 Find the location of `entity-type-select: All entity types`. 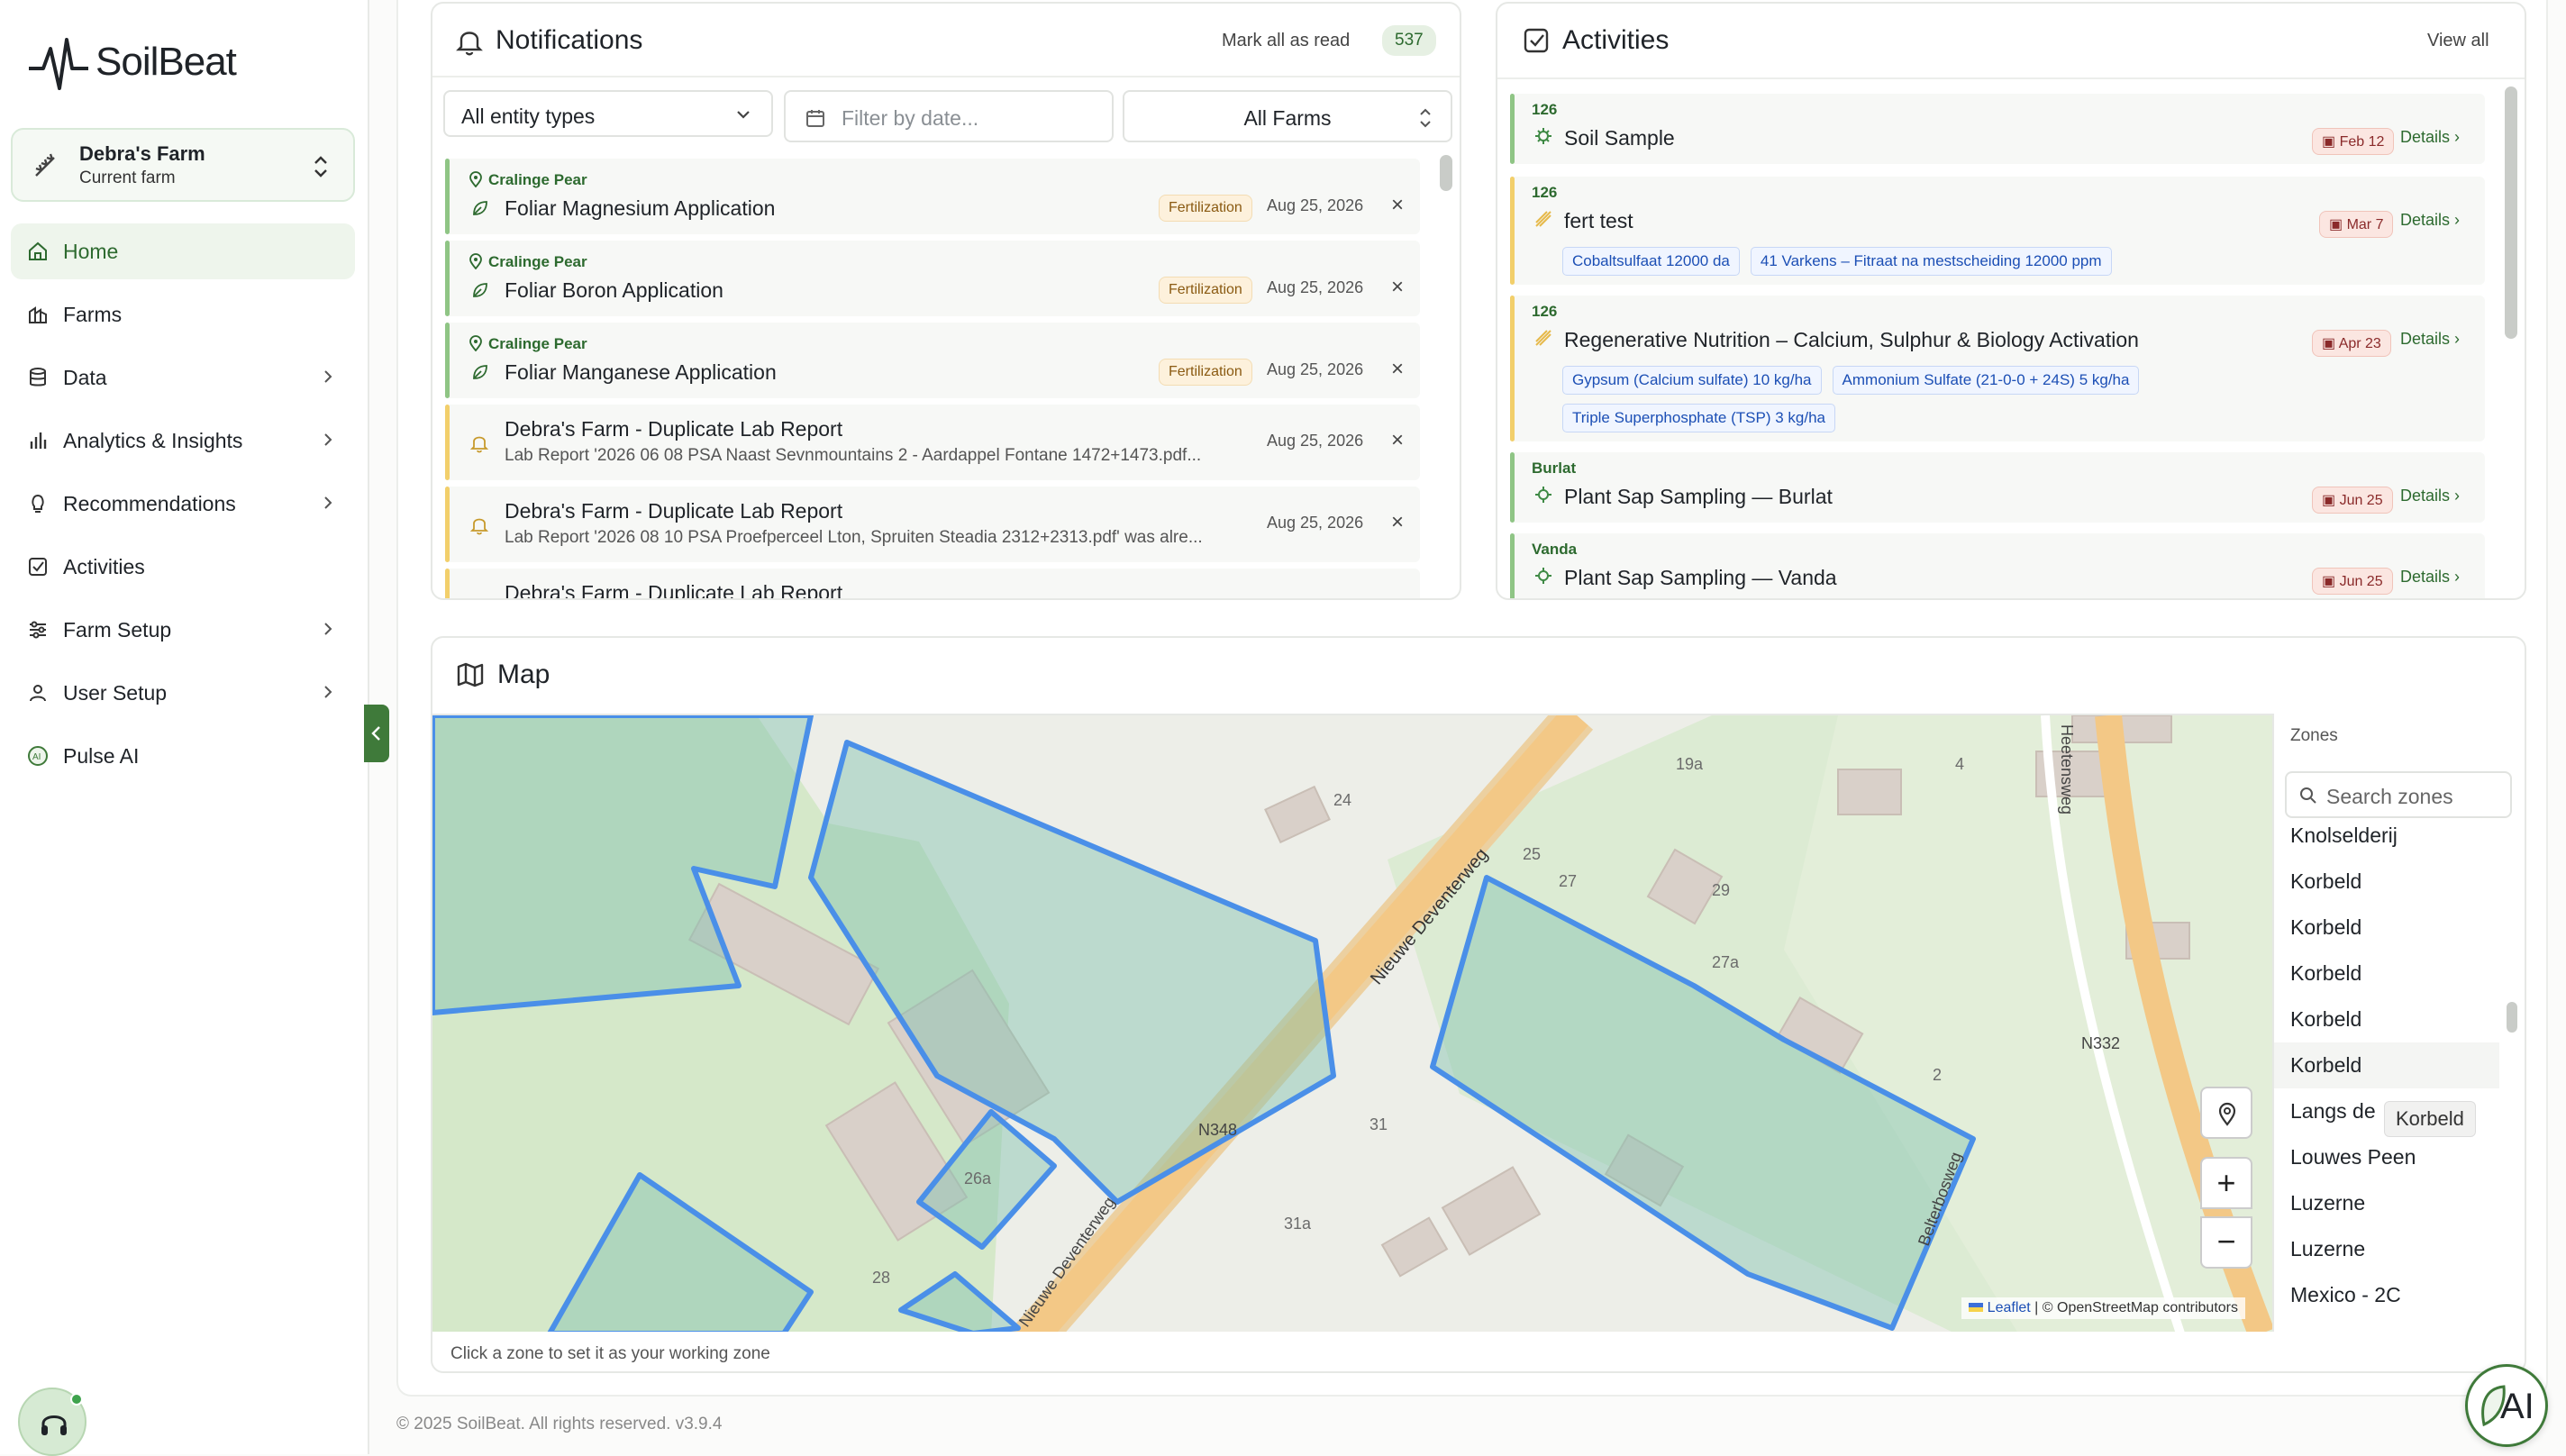

entity-type-select: All entity types is located at coordinates (608, 113).